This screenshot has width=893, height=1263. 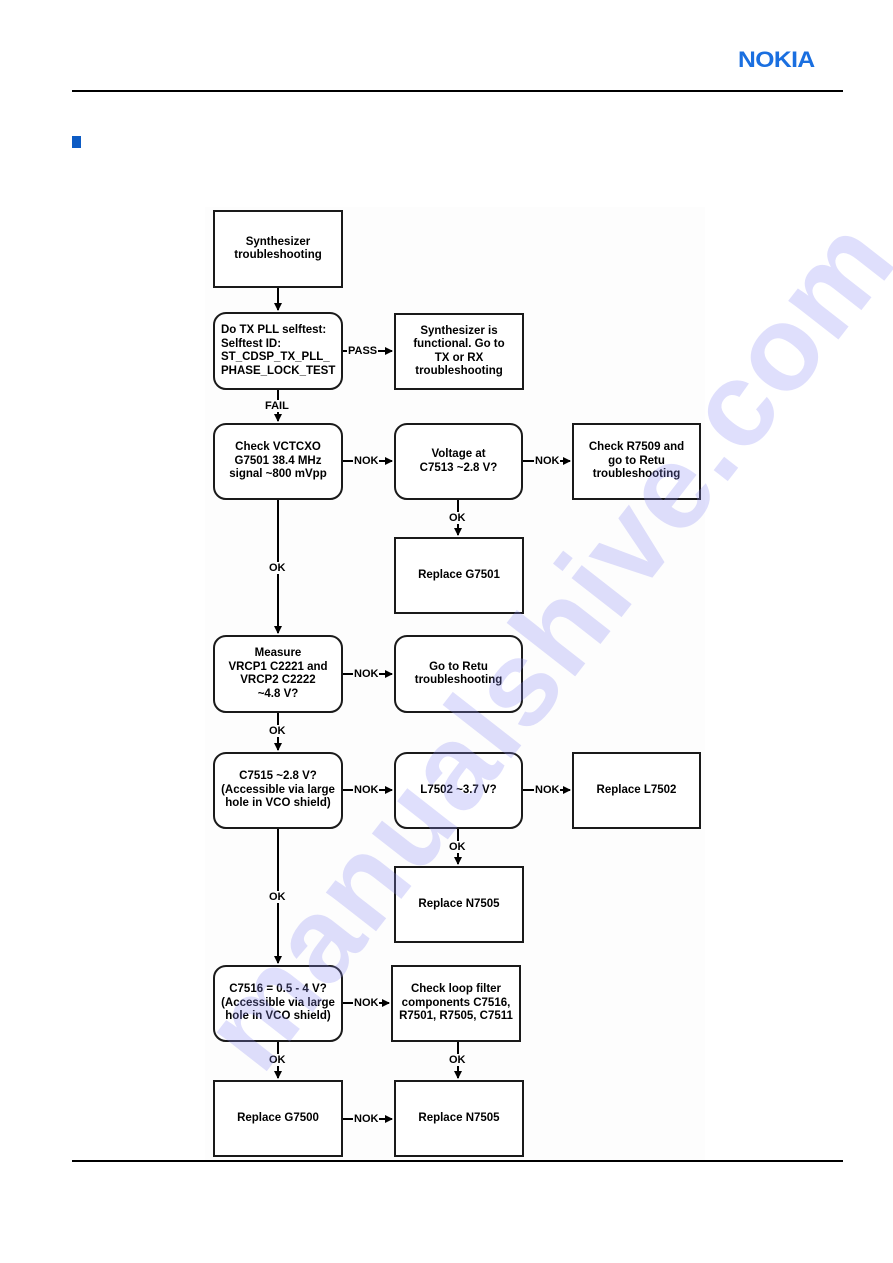 What do you see at coordinates (636, 790) in the screenshot?
I see `node-replace-l7502: Replace L7502` at bounding box center [636, 790].